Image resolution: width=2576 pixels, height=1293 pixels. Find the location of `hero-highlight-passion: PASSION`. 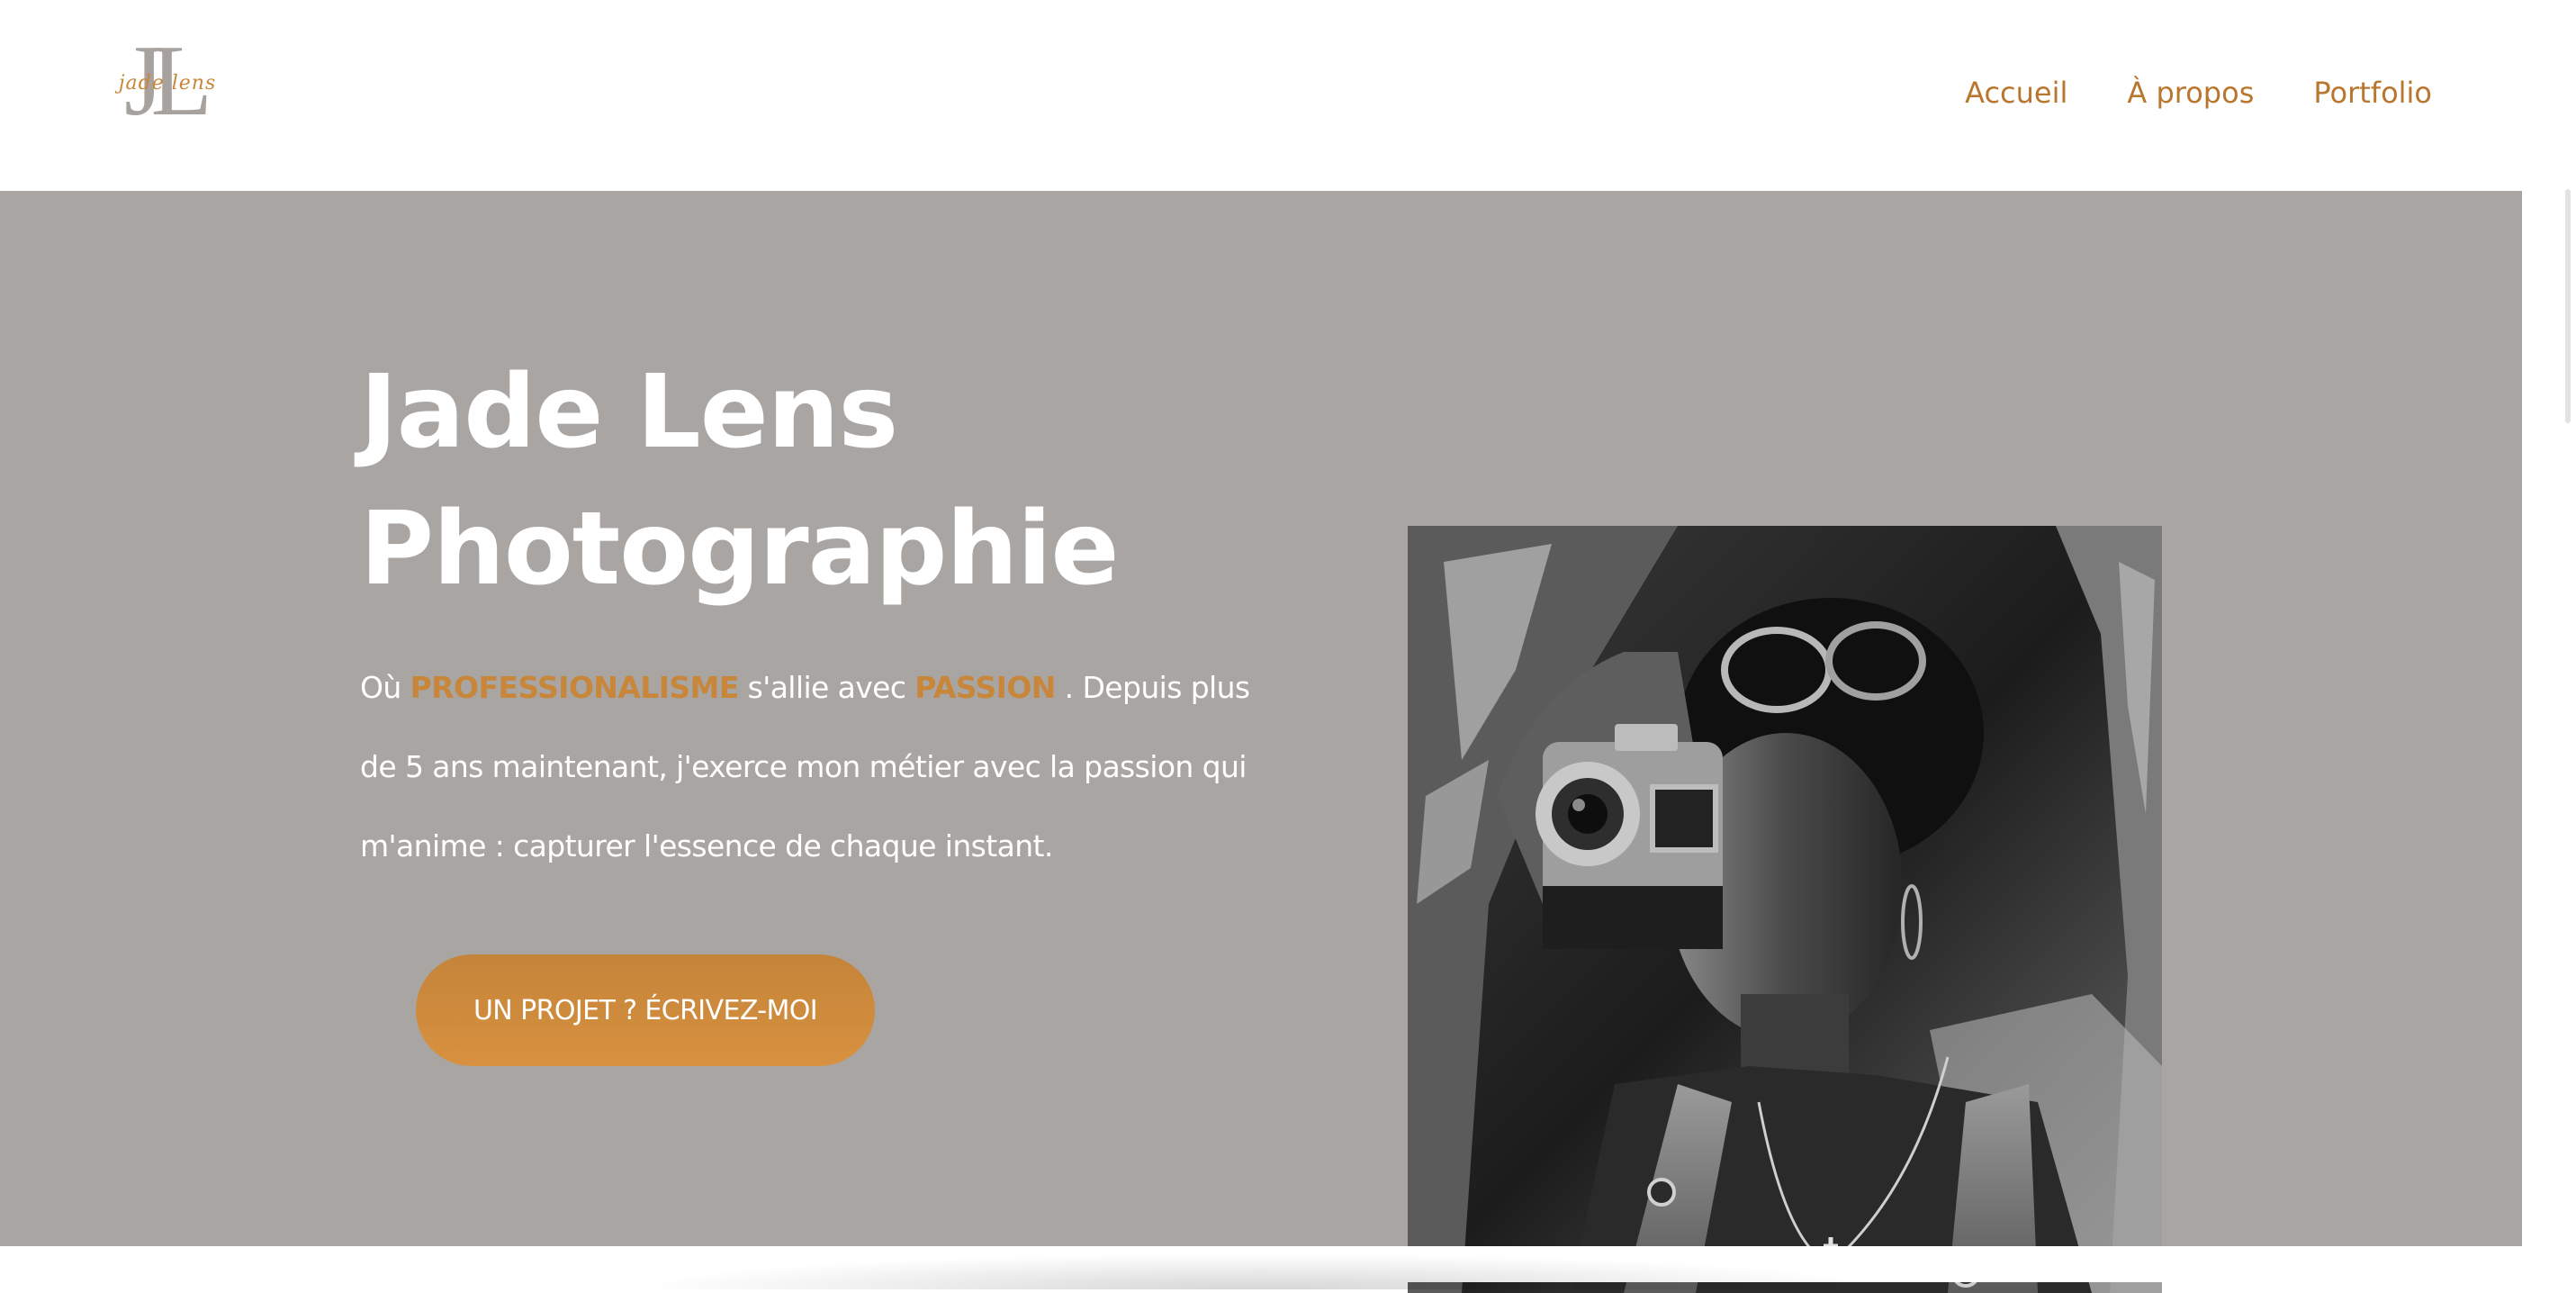

hero-highlight-passion: PASSION is located at coordinates (985, 687).